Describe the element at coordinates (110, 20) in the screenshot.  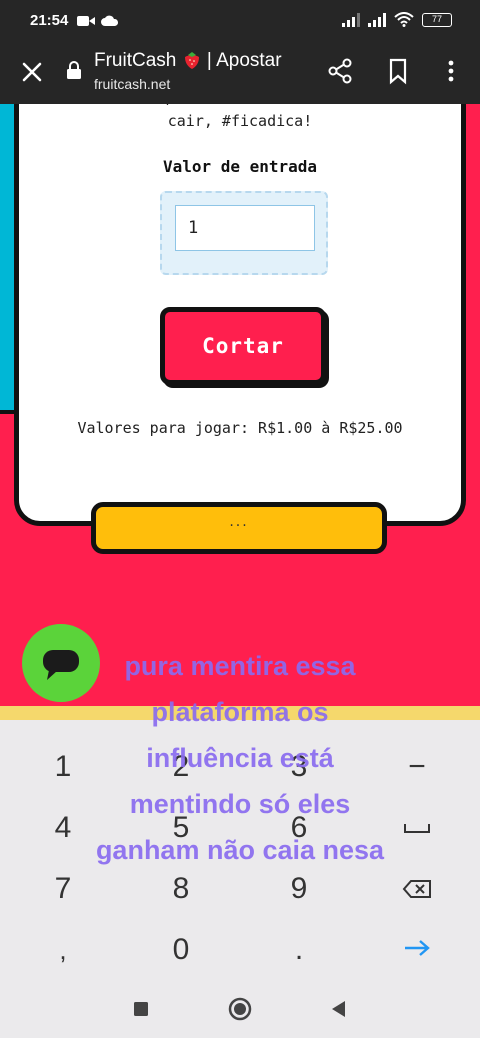
I see `cloud-icon` at that location.